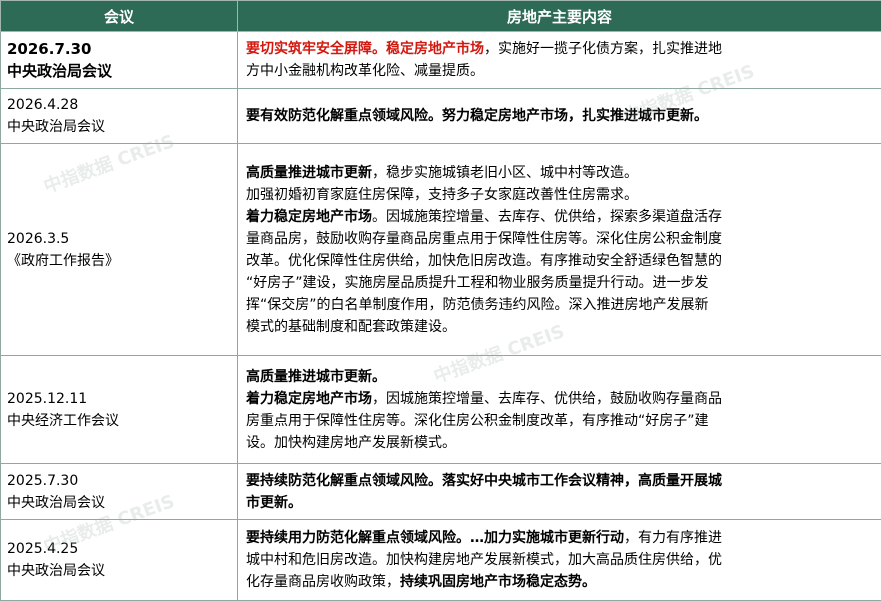  I want to click on content-line: 要切实筑牢安全屏障。稳定房地产市场，实施好一揽子化债方案，扎实推进地, so click(560, 49).